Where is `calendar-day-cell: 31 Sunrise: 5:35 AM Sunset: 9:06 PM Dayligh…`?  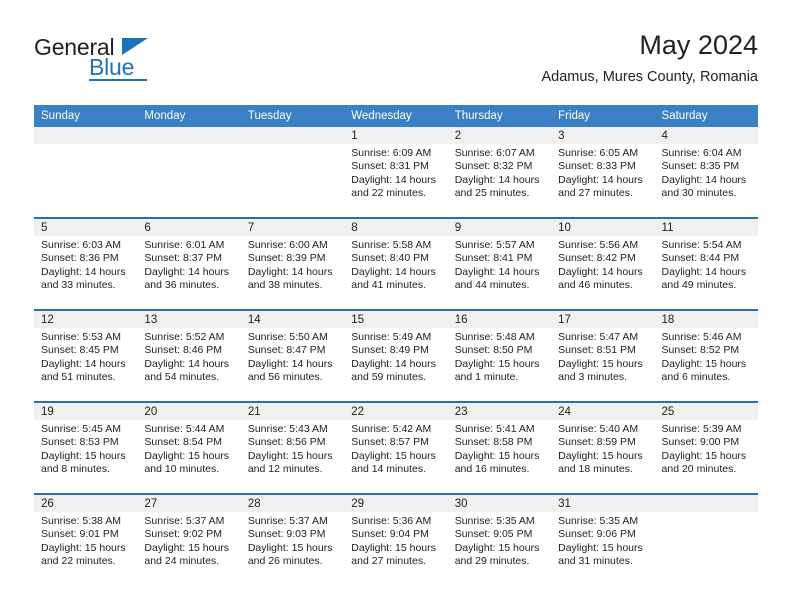 calendar-day-cell: 31 Sunrise: 5:35 AM Sunset: 9:06 PM Dayligh… is located at coordinates (603, 539).